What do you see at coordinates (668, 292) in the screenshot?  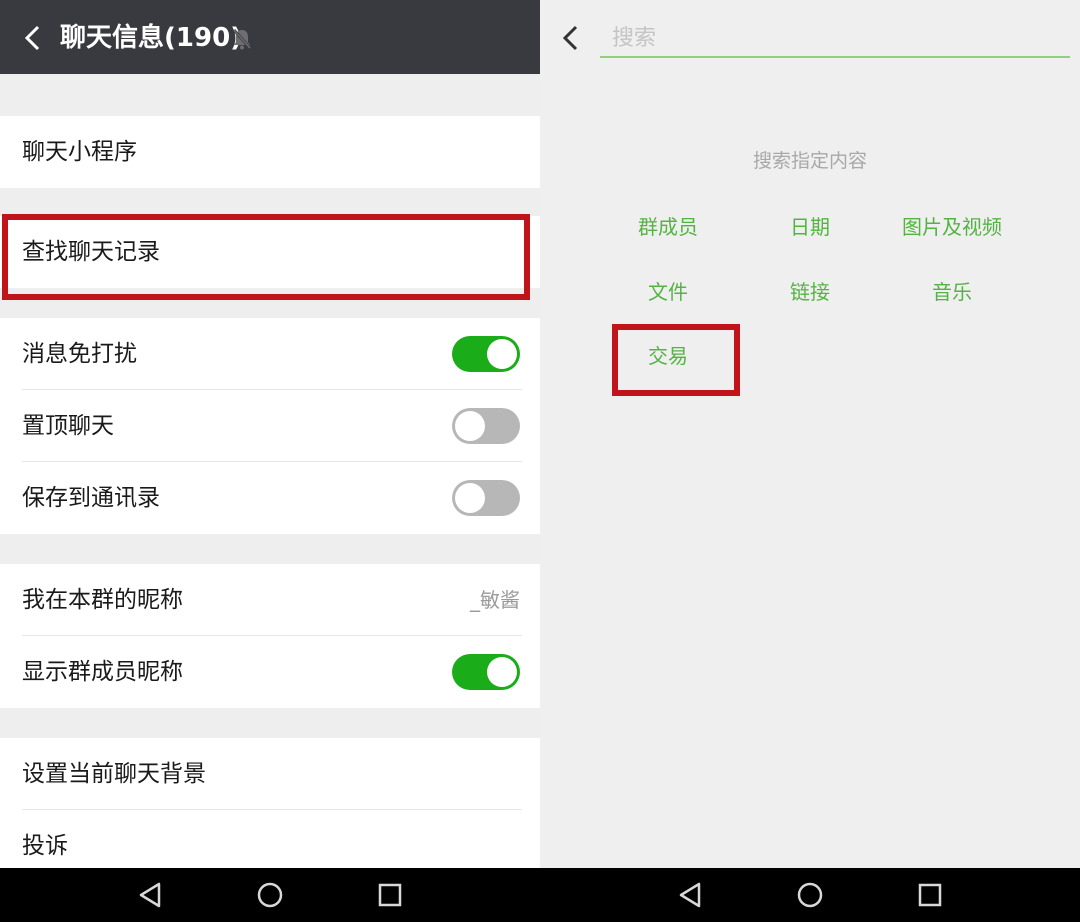 I see `option-files: 文件` at bounding box center [668, 292].